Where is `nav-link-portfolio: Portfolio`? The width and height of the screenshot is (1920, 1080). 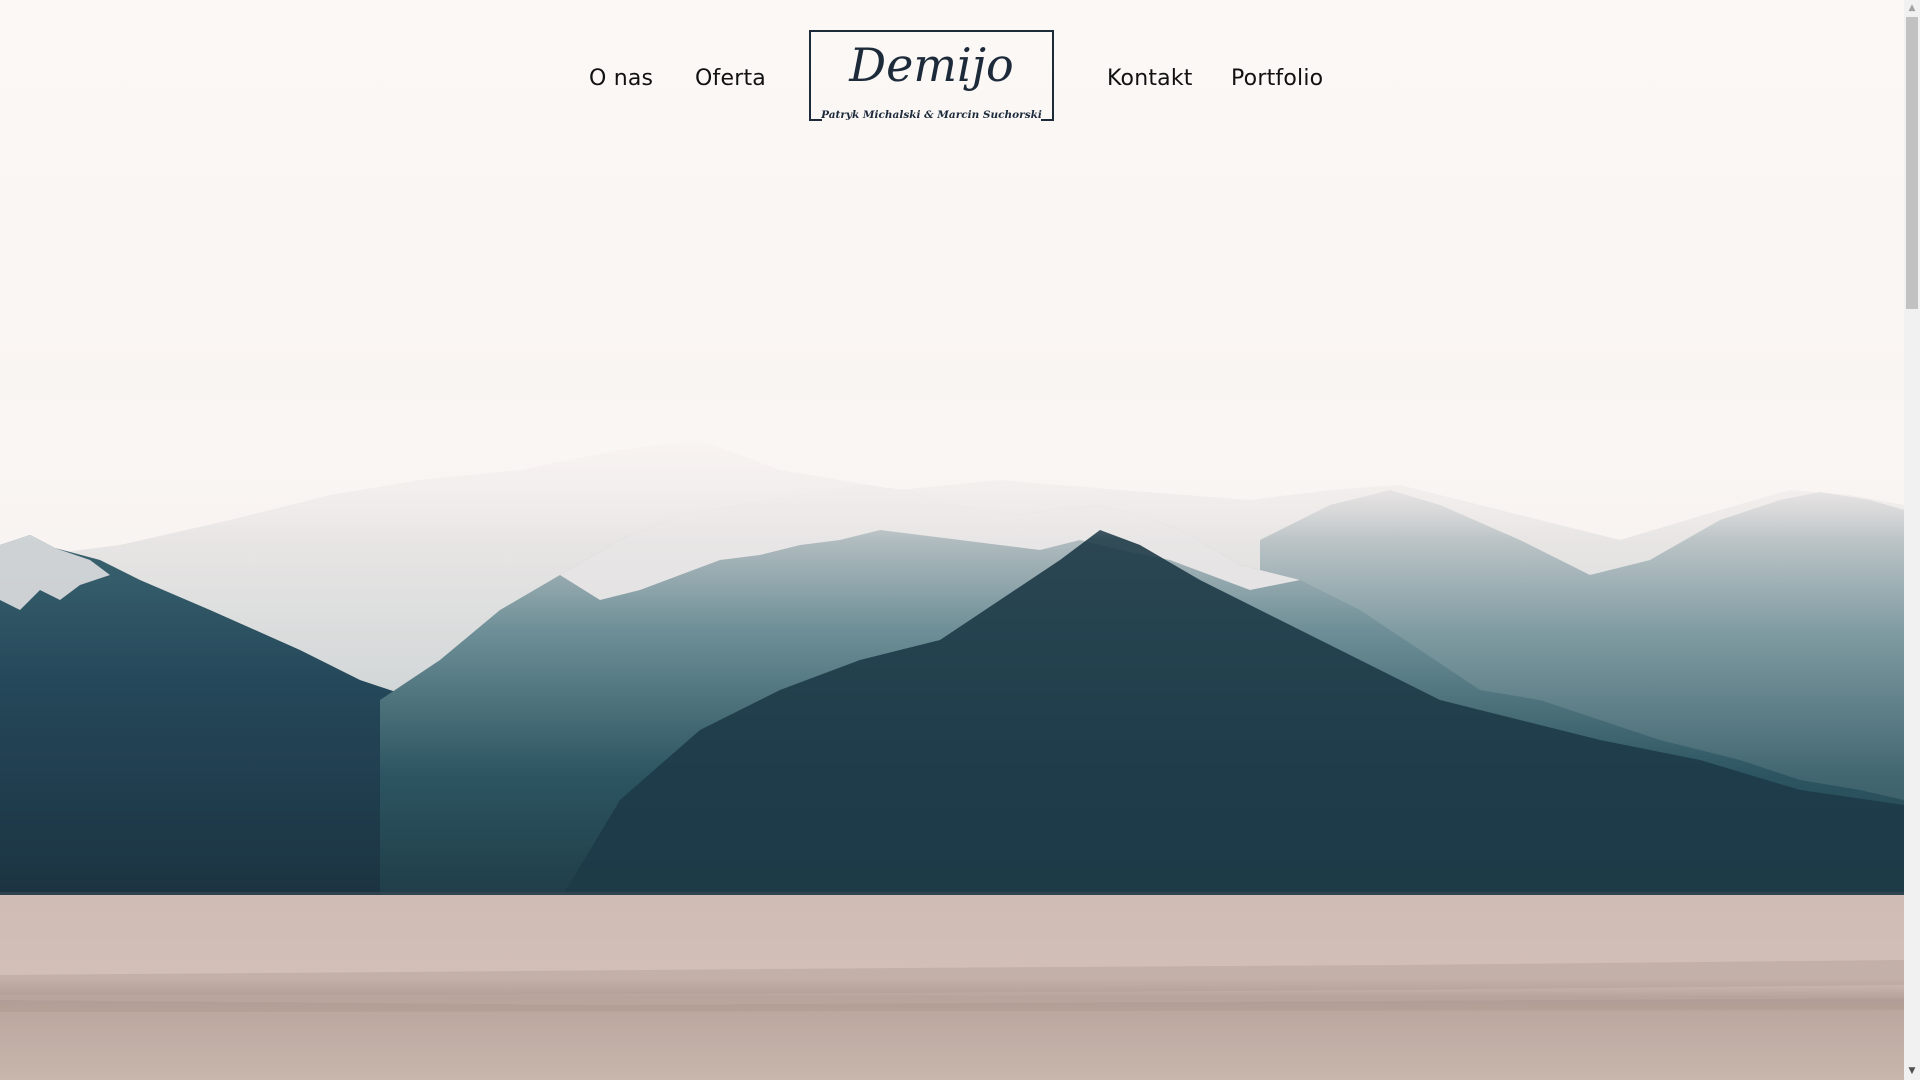
nav-link-portfolio: Portfolio is located at coordinates (1277, 78).